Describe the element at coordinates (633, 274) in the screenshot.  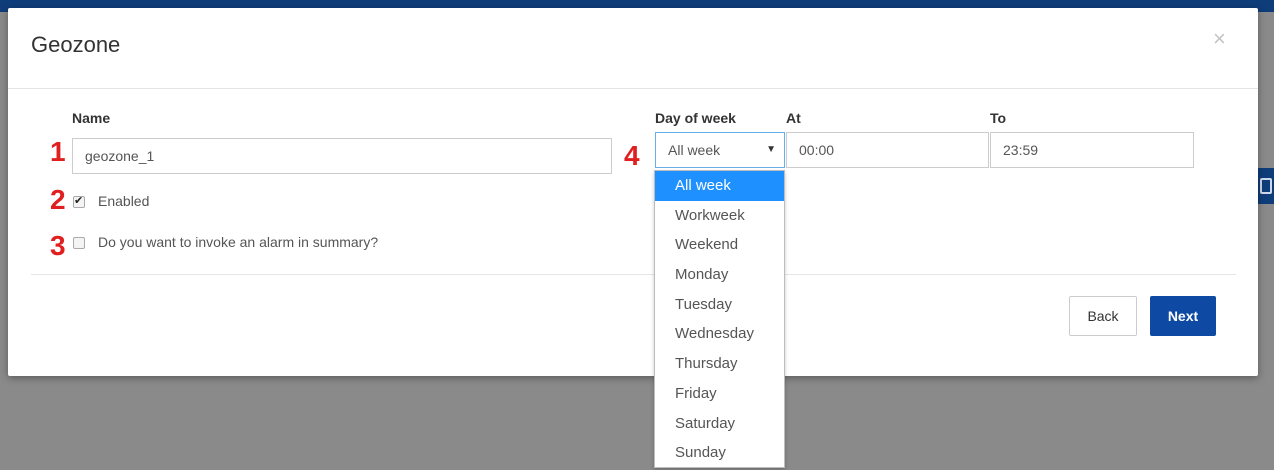
I see `footer-divider` at that location.